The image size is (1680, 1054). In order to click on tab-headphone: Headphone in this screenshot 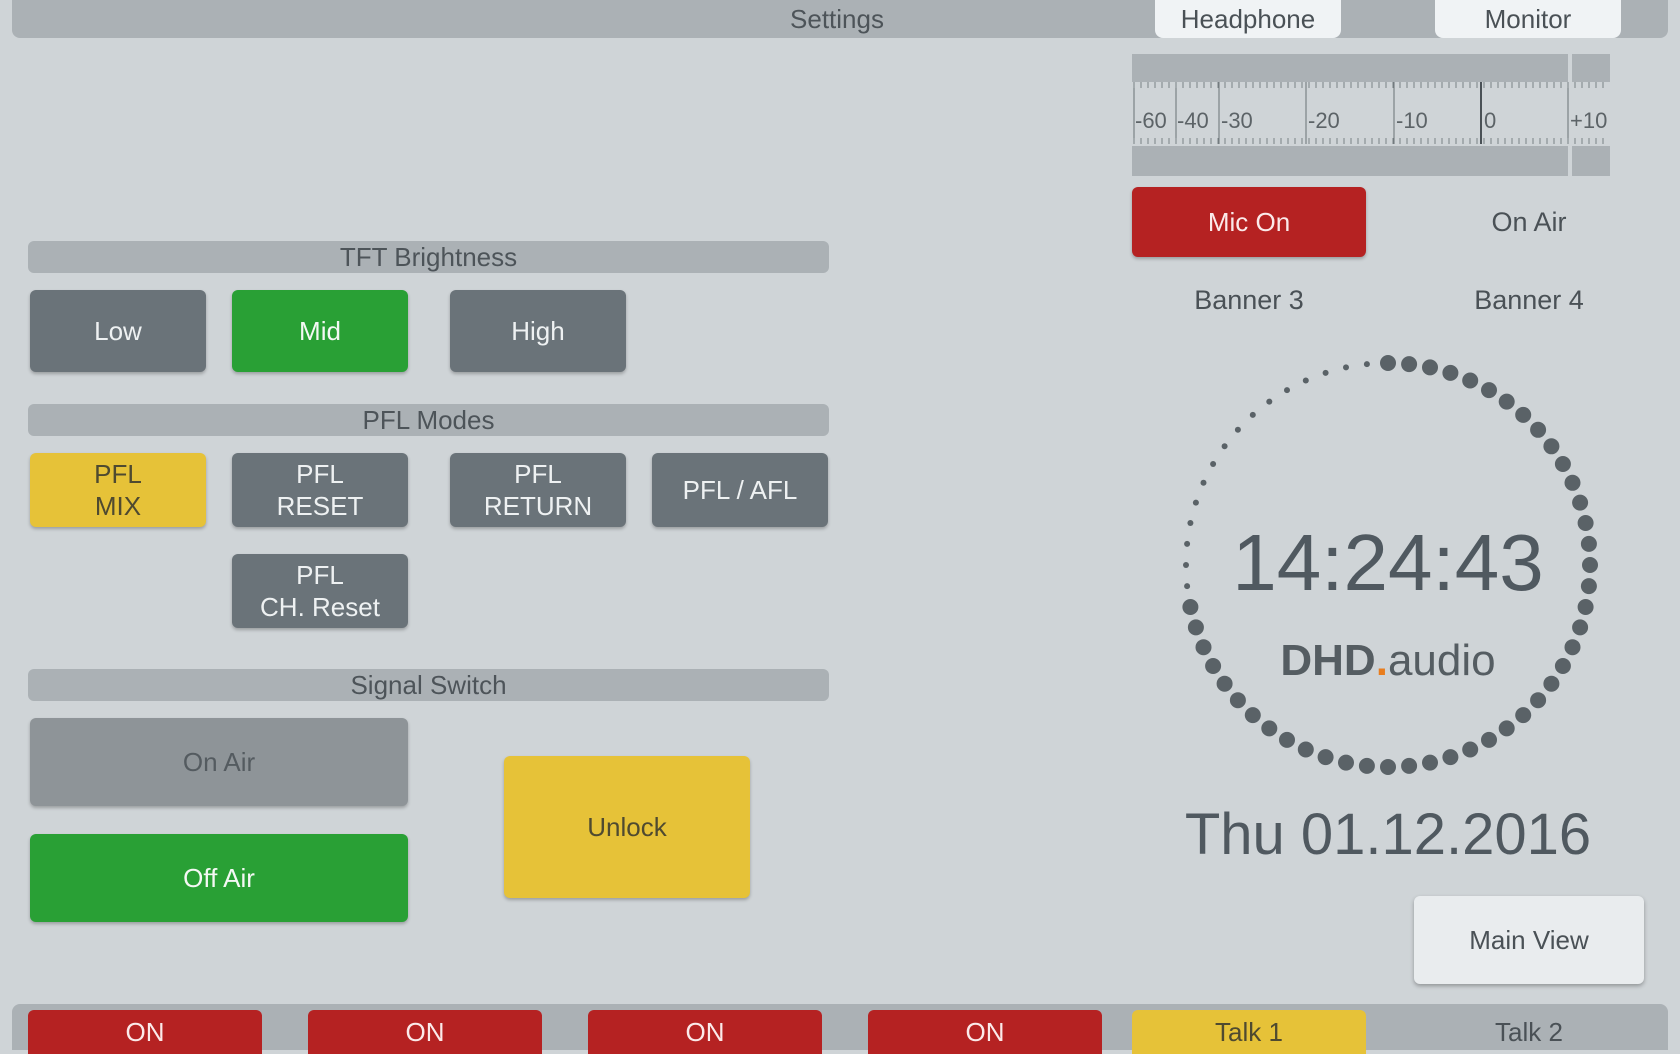, I will do `click(1248, 19)`.